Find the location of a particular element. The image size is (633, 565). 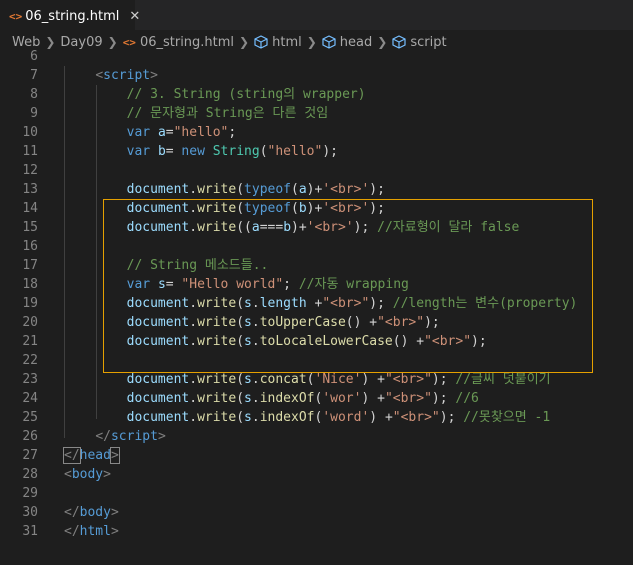

tab-label: 06_string.html is located at coordinates (72, 16).